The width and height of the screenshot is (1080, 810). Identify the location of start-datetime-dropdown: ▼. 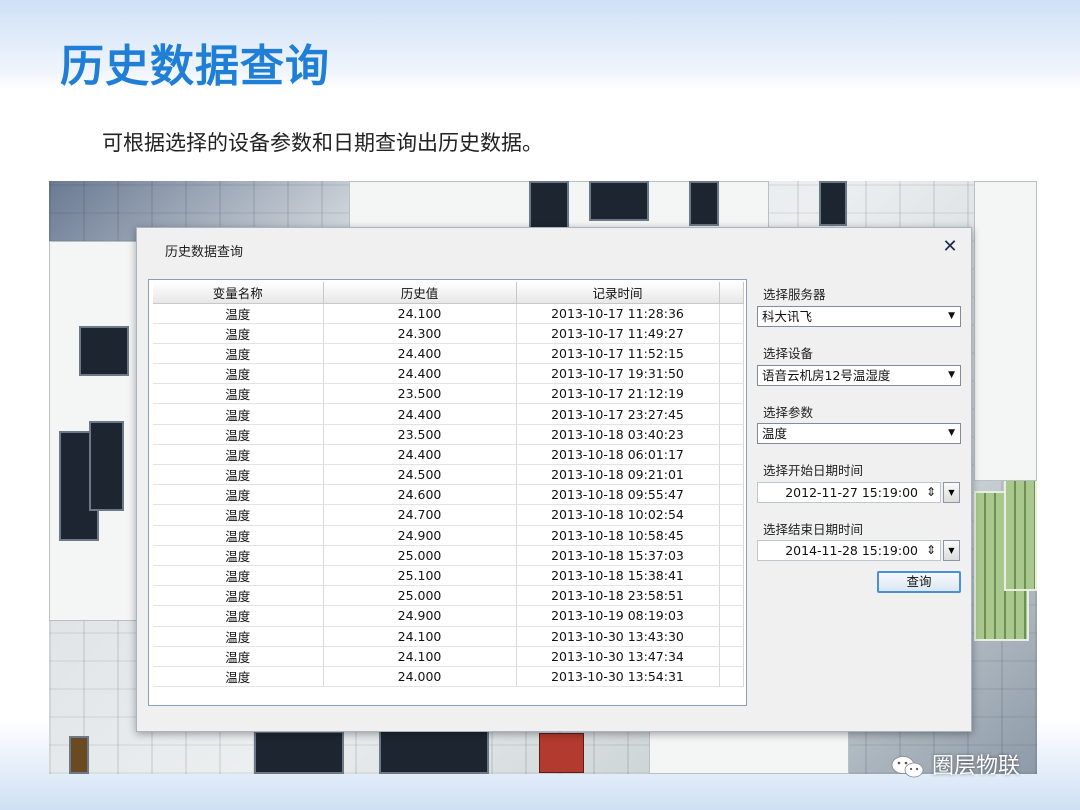
(951, 492).